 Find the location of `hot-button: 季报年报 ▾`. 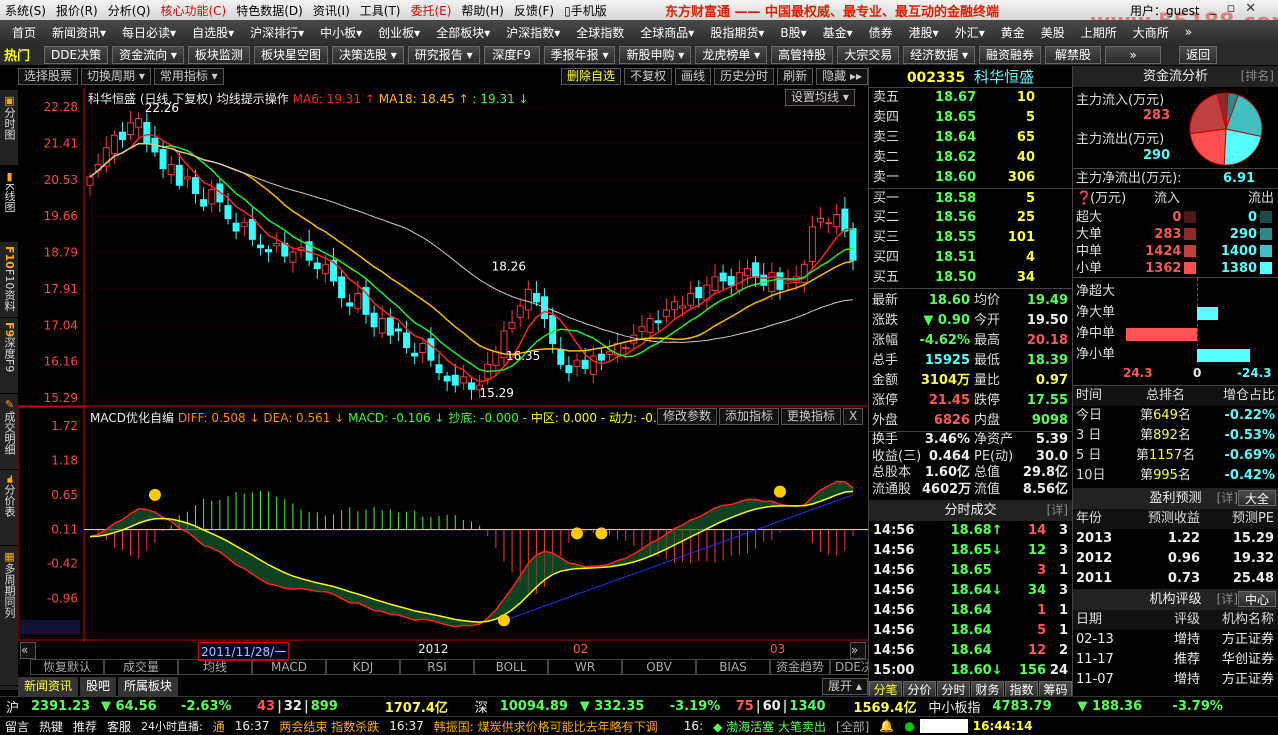

hot-button: 季报年报 ▾ is located at coordinates (579, 54).